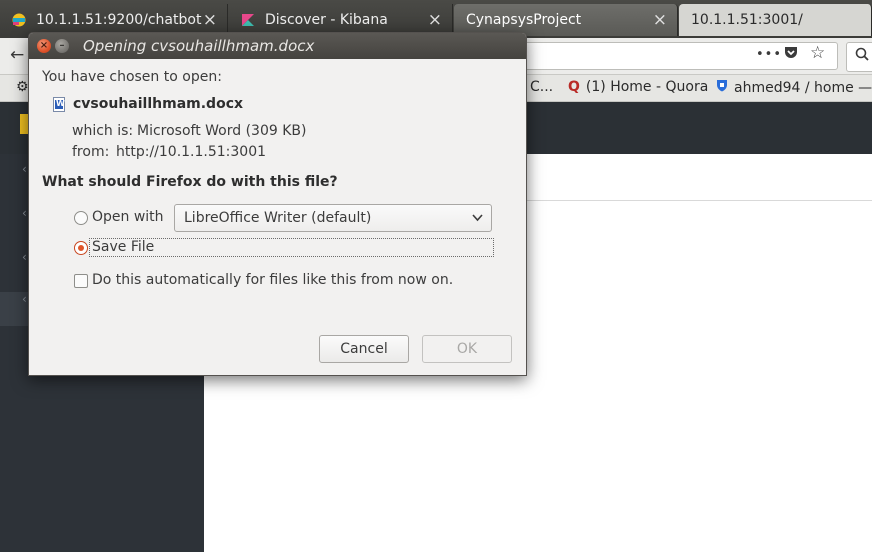 This screenshot has height=552, width=872. I want to click on close-icon: ×, so click(44, 46).